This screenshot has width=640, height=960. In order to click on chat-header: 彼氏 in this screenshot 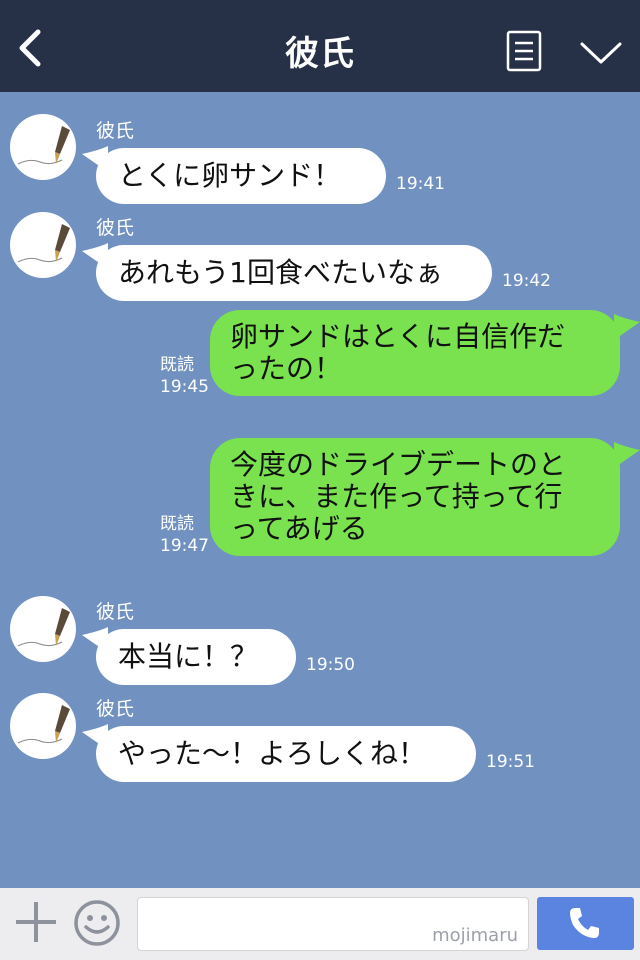, I will do `click(320, 46)`.